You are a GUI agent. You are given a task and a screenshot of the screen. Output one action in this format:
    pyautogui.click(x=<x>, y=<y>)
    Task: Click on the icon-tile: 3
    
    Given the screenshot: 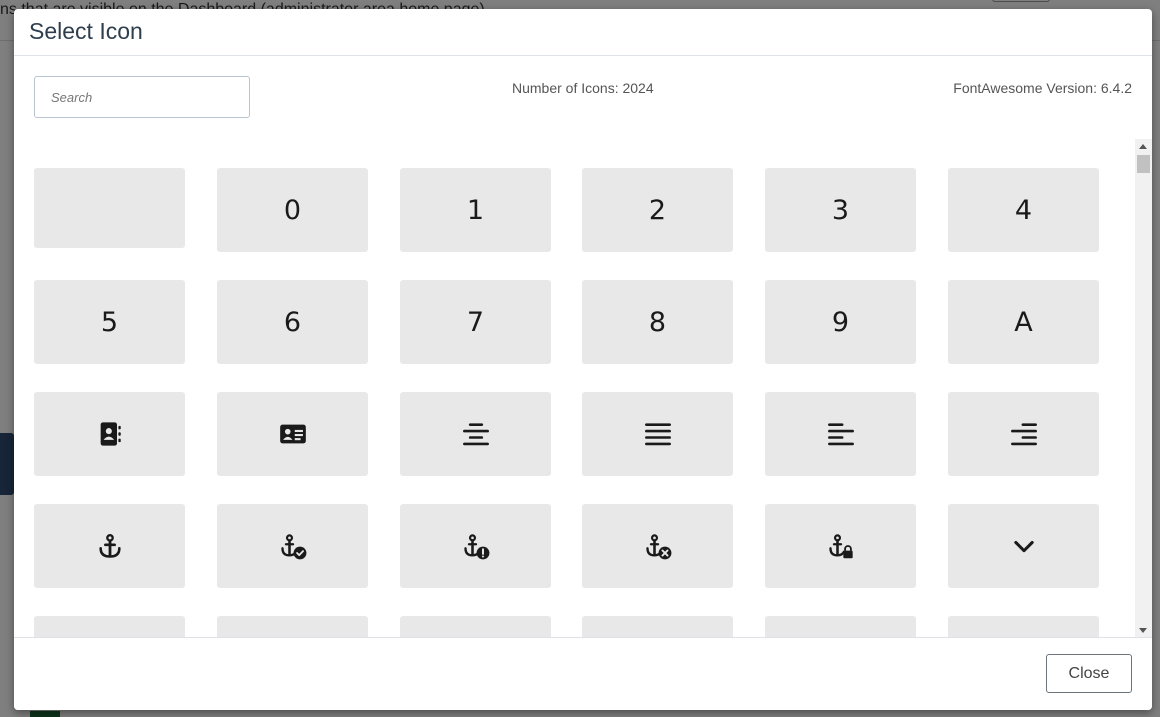 What is the action you would take?
    pyautogui.click(x=840, y=210)
    